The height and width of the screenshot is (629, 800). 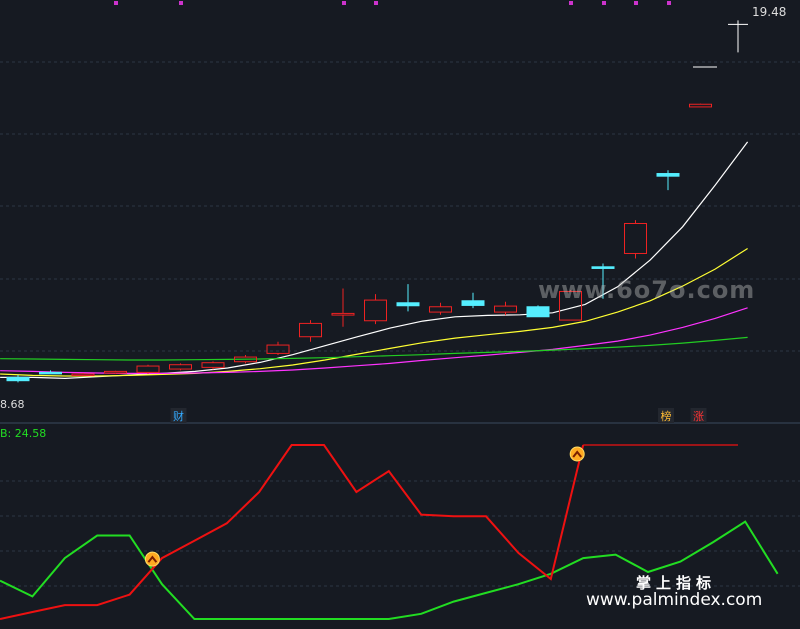 What do you see at coordinates (698, 416) in the screenshot?
I see `tag-label: 涨` at bounding box center [698, 416].